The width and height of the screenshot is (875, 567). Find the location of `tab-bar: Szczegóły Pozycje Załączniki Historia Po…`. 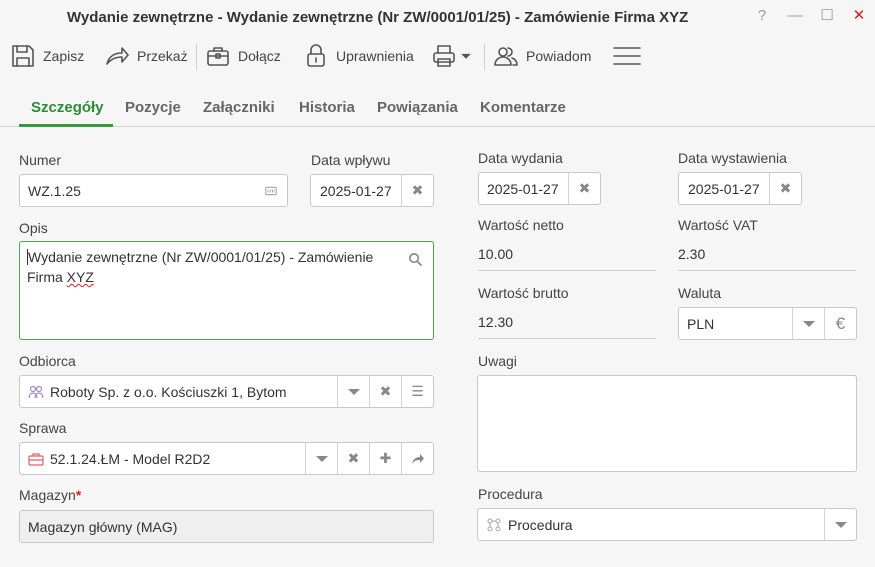

tab-bar: Szczegóły Pozycje Załączniki Historia Po… is located at coordinates (437, 107).